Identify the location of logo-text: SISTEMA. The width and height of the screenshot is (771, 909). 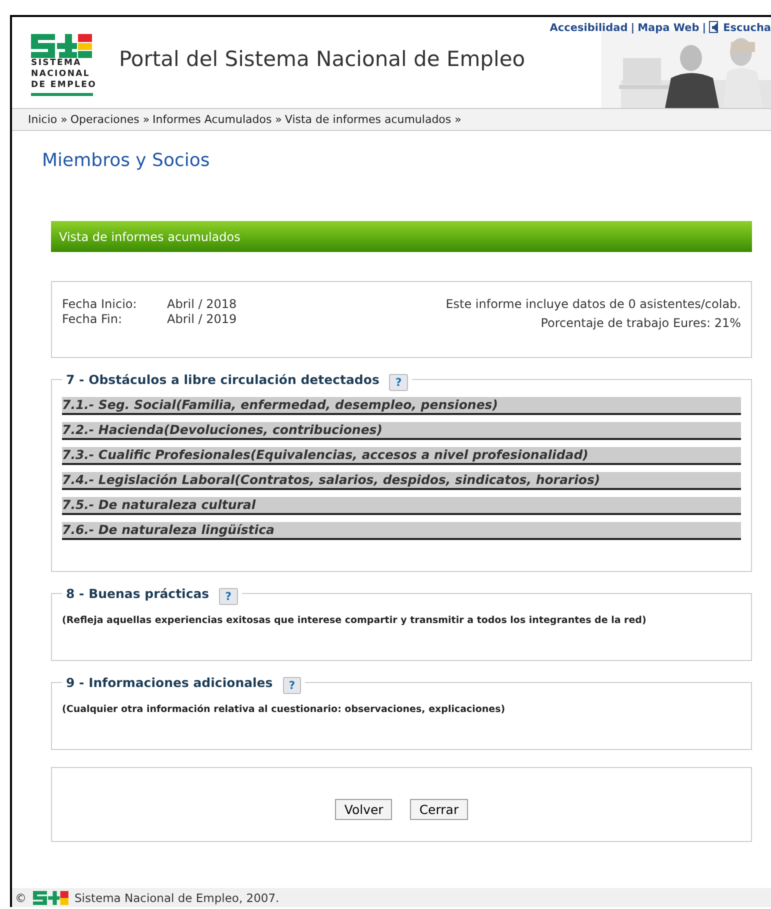
(56, 63).